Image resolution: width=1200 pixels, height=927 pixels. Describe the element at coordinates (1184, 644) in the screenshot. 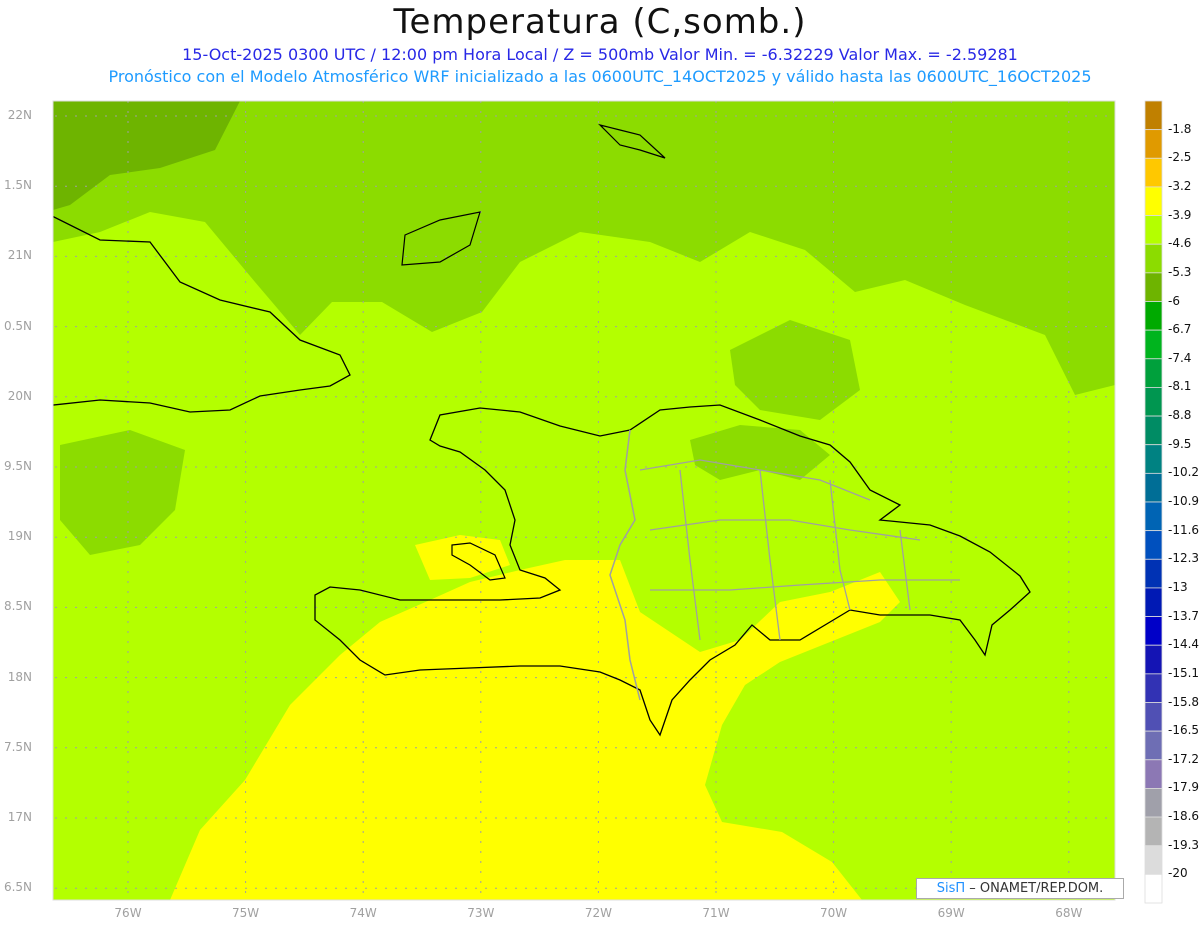

I see `colorbar-label: -14.4` at that location.